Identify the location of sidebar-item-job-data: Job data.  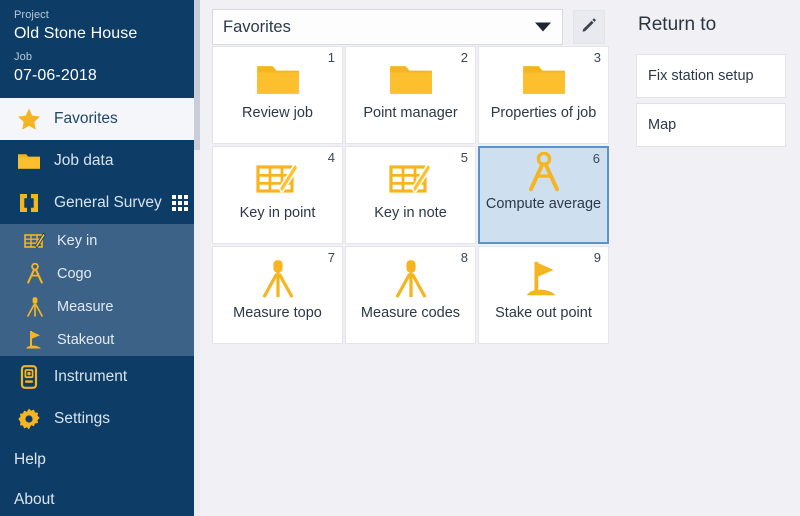
(100, 161).